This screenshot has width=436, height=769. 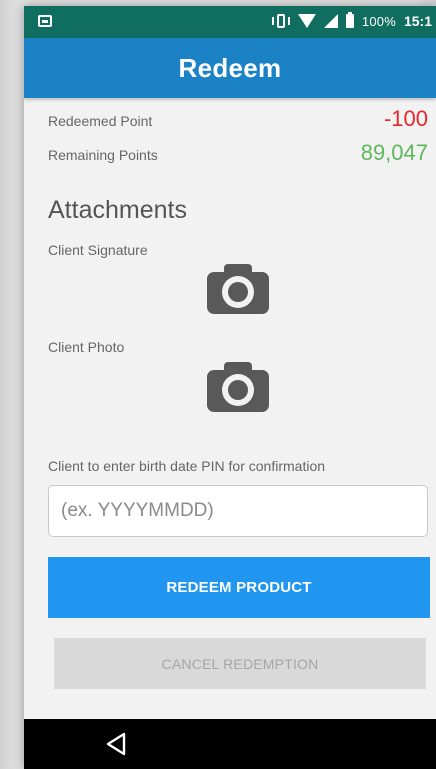 I want to click on vibrate-icon, so click(x=280, y=21).